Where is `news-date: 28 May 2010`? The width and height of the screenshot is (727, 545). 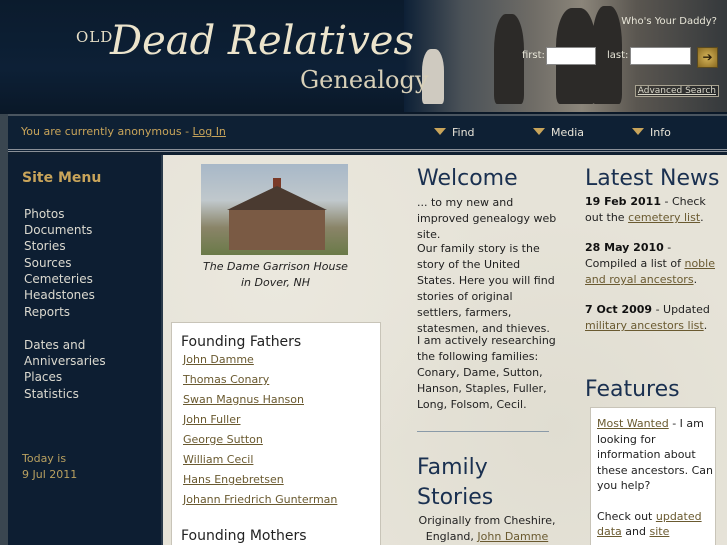
news-date: 28 May 2010 is located at coordinates (624, 247).